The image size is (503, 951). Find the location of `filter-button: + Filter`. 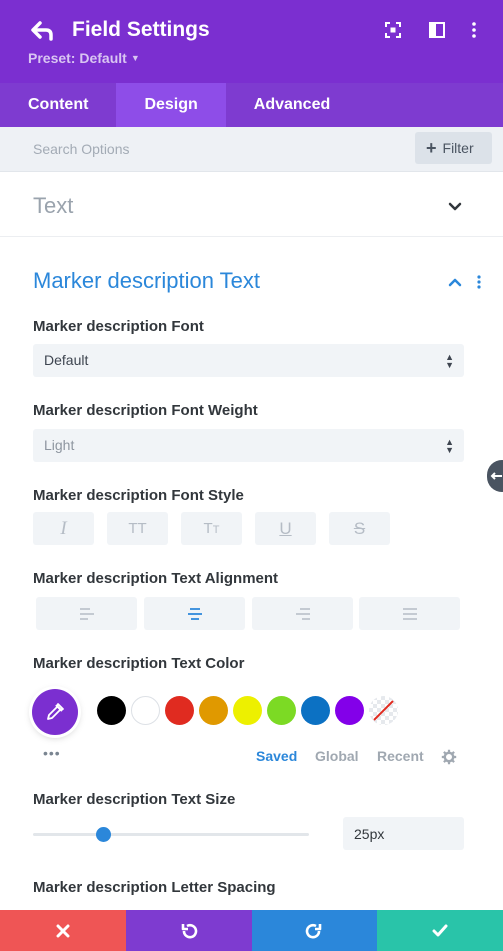

filter-button: + Filter is located at coordinates (453, 148).